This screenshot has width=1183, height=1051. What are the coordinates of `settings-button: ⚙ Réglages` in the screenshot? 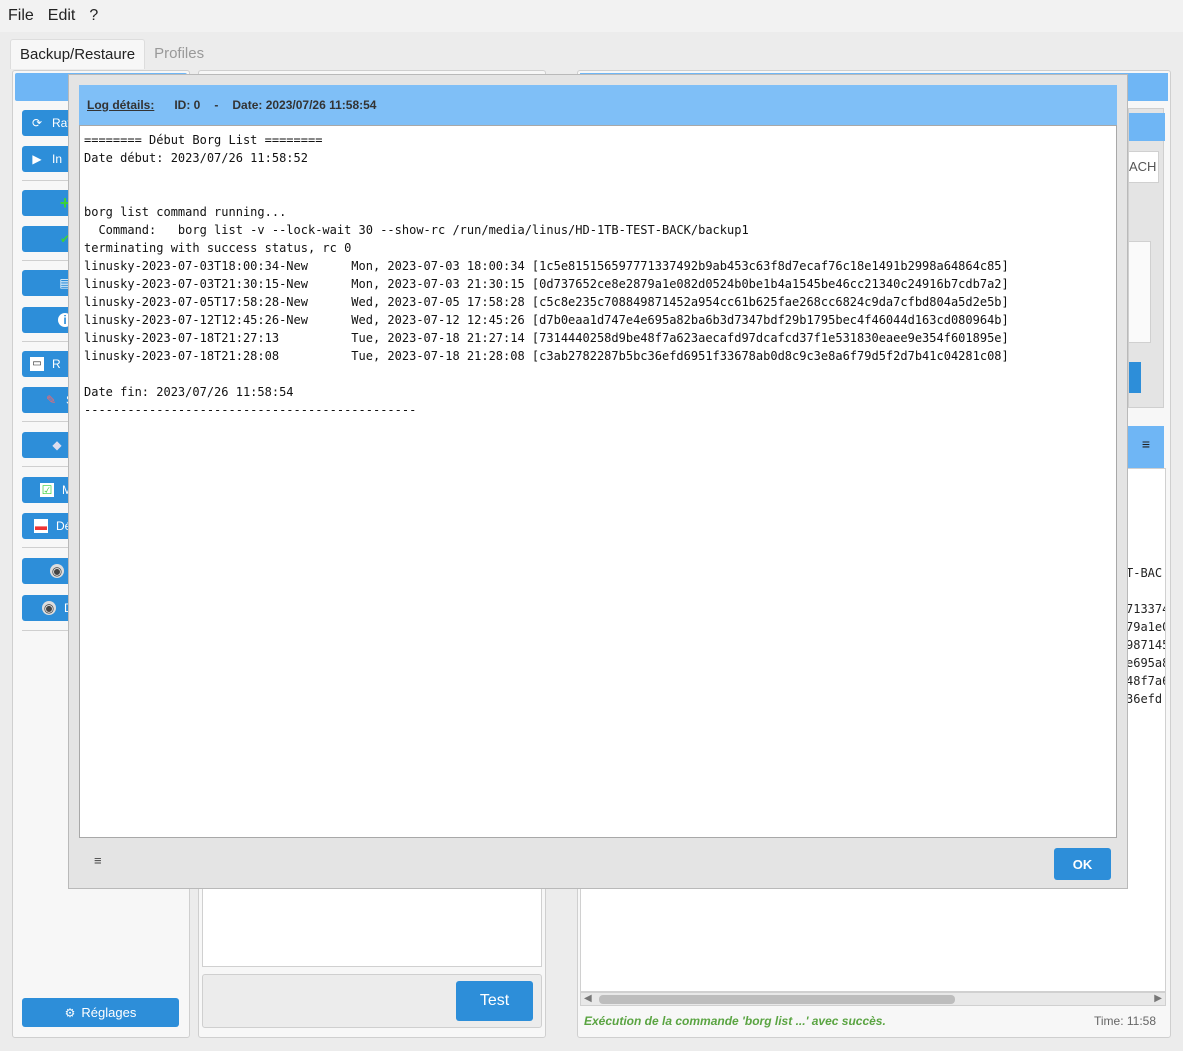 It's located at (100, 1012).